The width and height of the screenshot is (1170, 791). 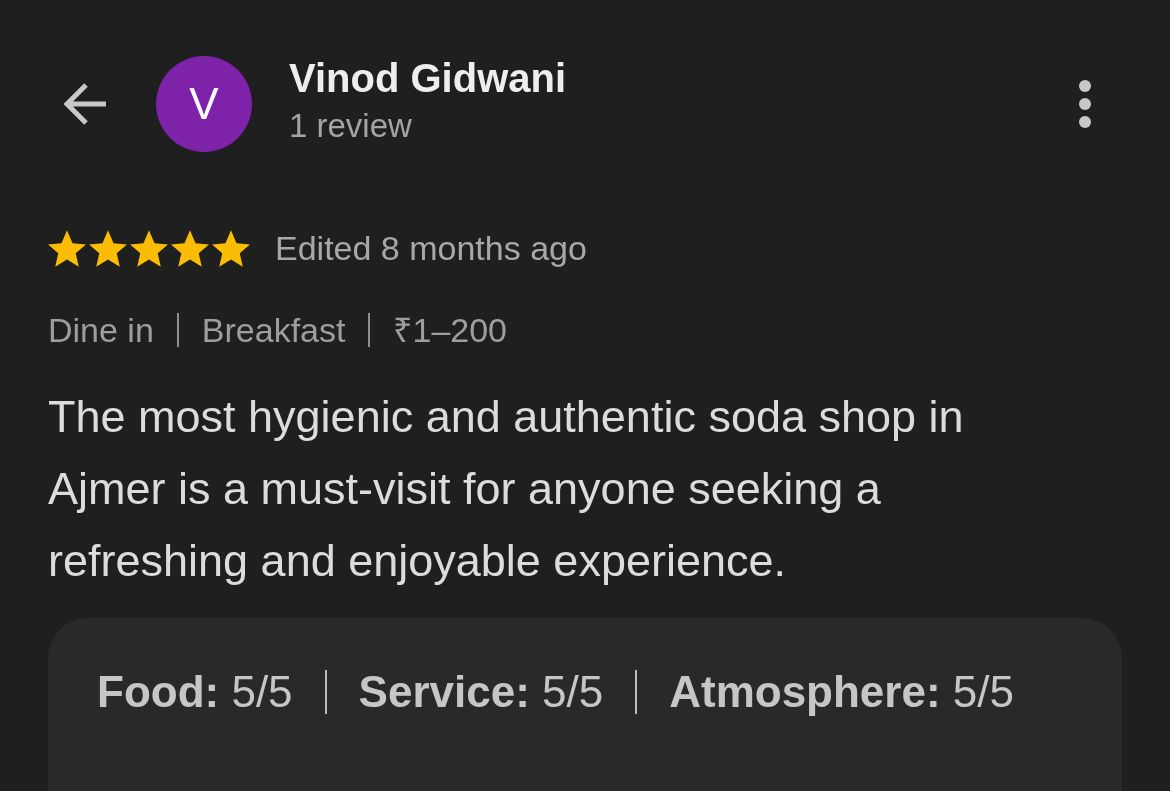 What do you see at coordinates (350, 126) in the screenshot?
I see `review-count: 1 review` at bounding box center [350, 126].